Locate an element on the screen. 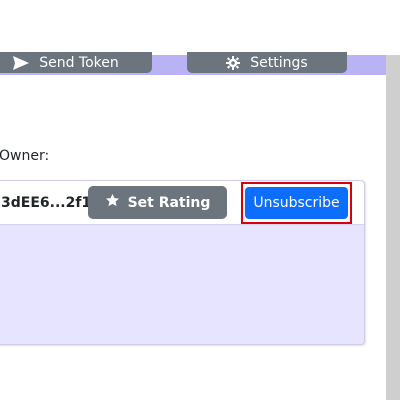  set-rating-button: Set Rating is located at coordinates (157, 202).